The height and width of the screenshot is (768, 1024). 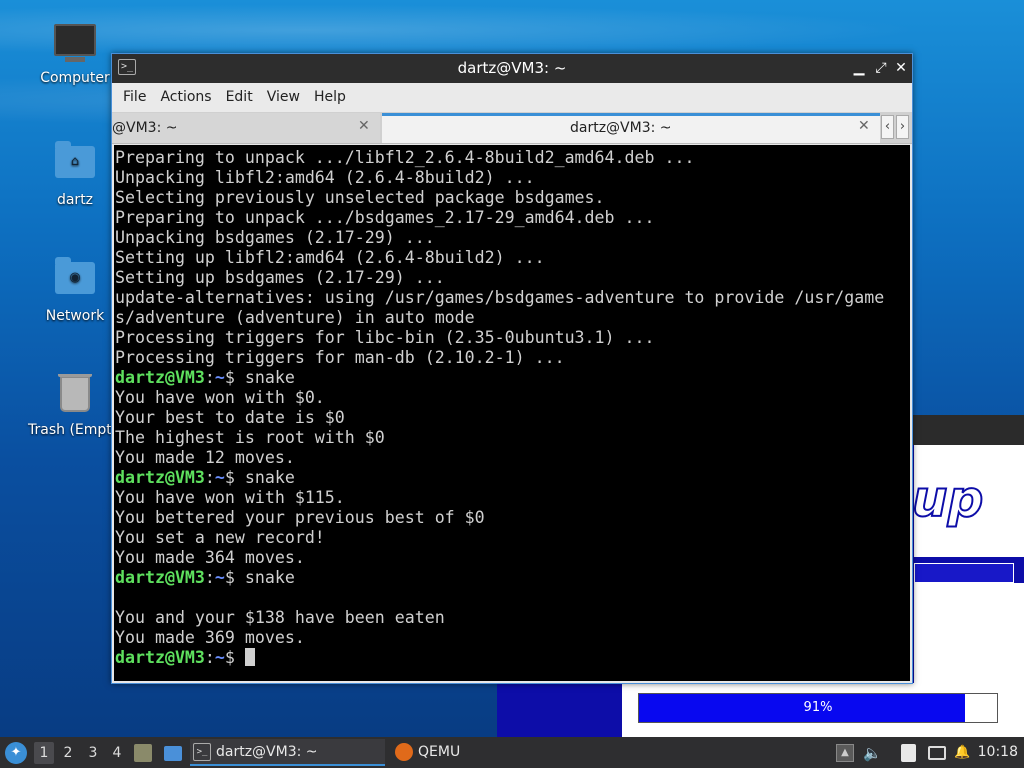 I want to click on terminal-output-line: You and your $138 have been eaten, so click(x=512, y=618).